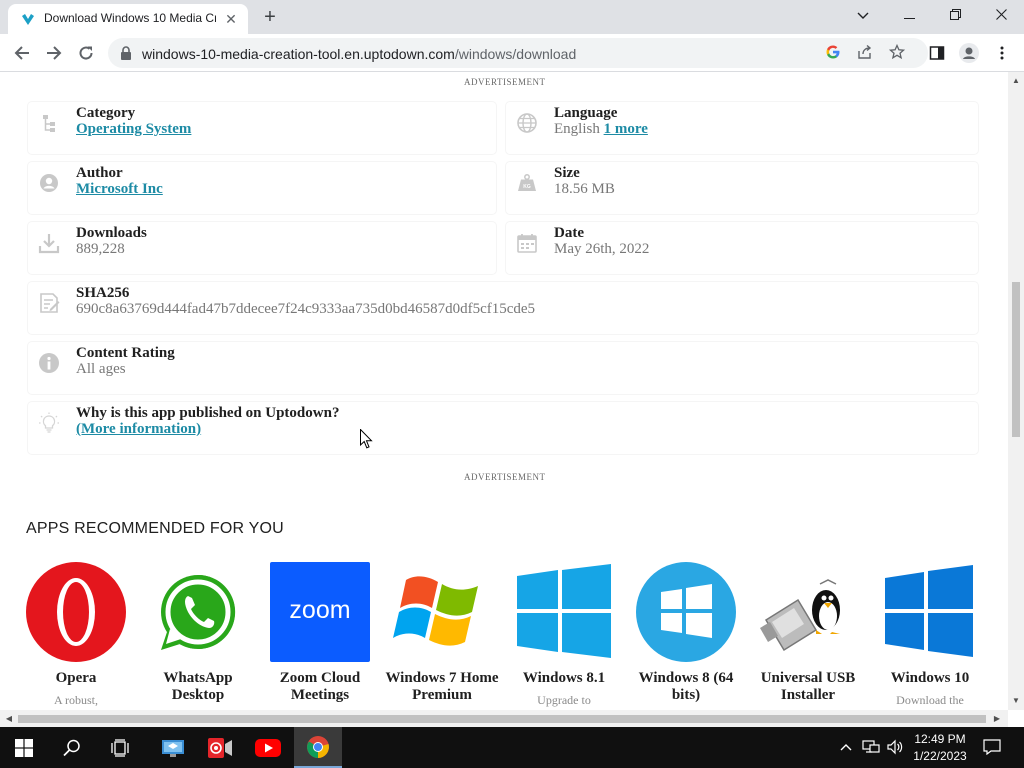  What do you see at coordinates (76, 612) in the screenshot?
I see `opera-logo-icon` at bounding box center [76, 612].